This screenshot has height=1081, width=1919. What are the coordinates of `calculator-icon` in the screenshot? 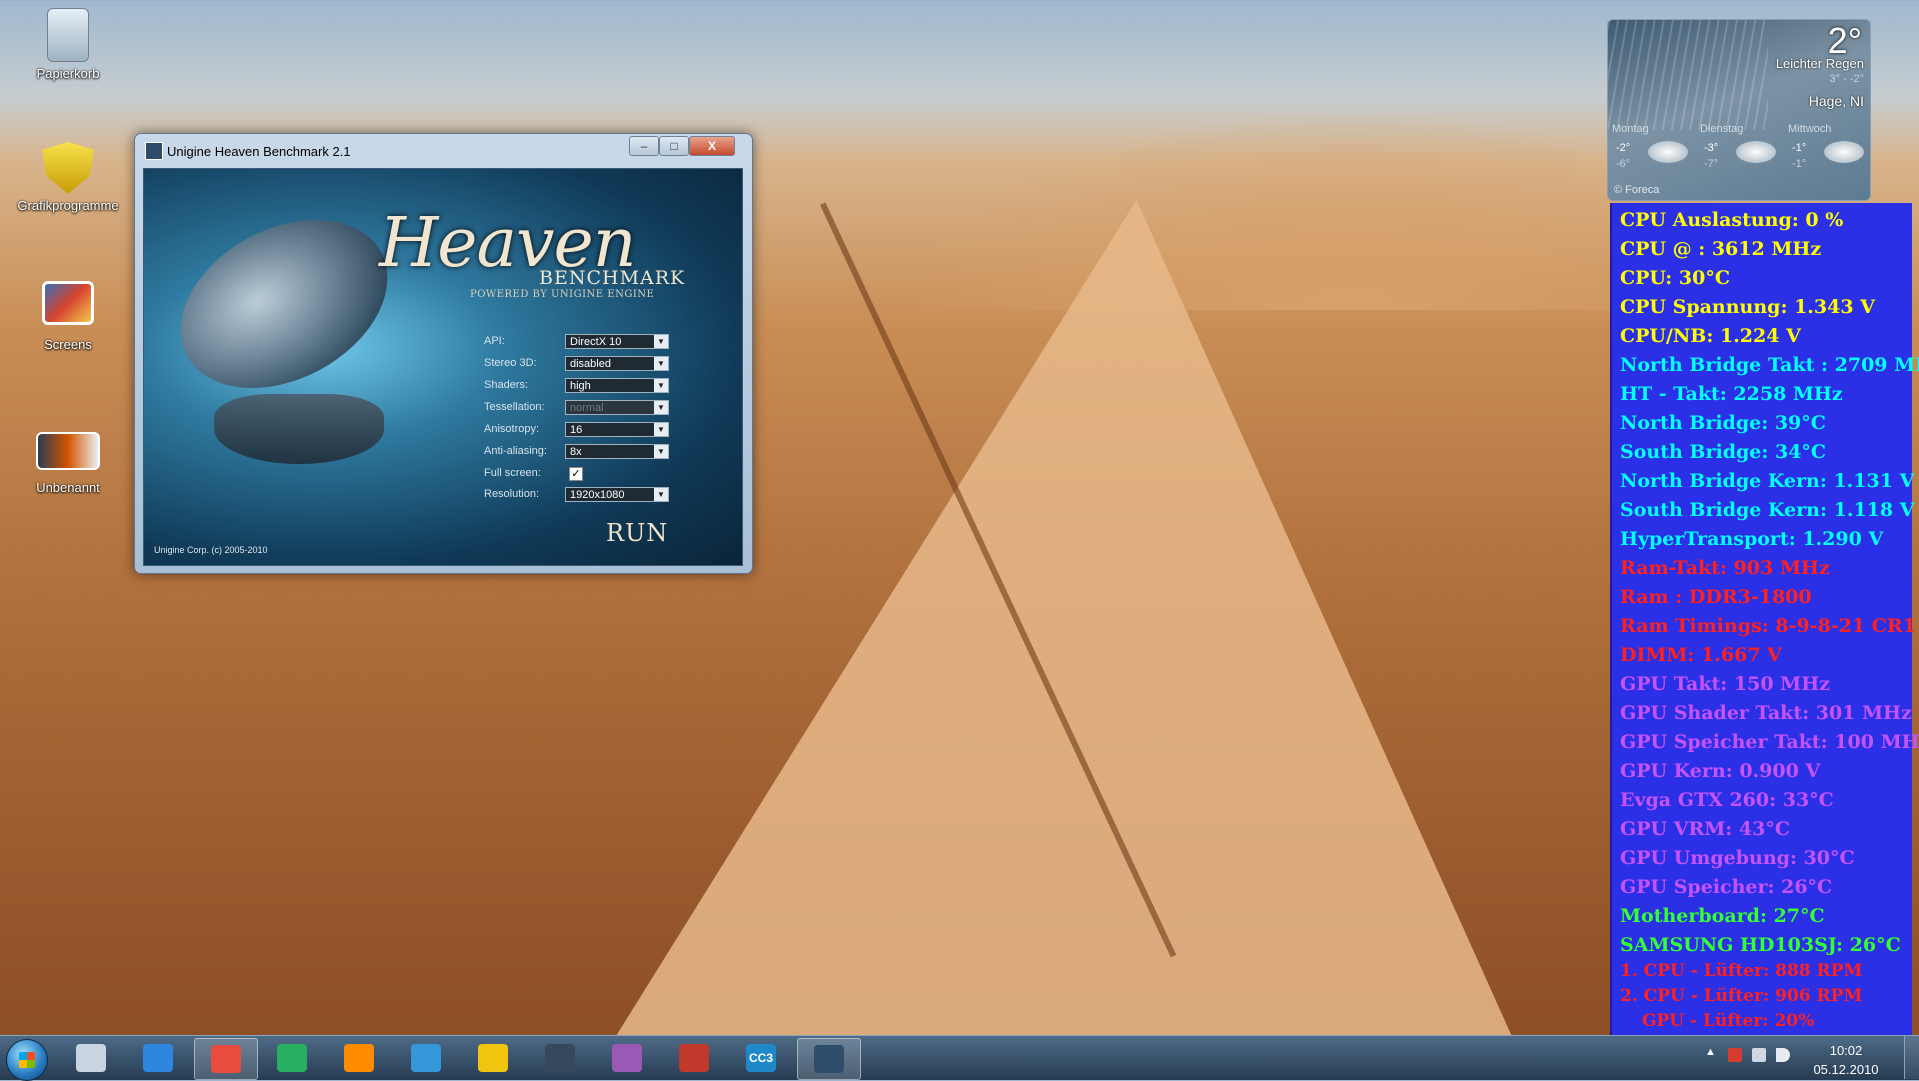 It's located at (91, 1058).